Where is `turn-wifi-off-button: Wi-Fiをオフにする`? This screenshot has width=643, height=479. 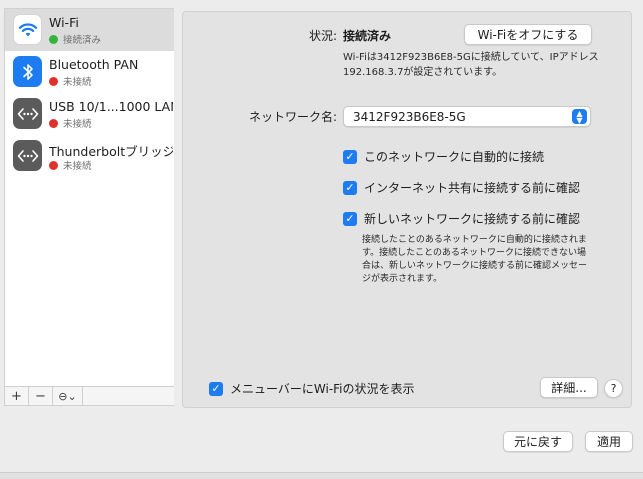
turn-wifi-off-button: Wi-Fiをオフにする is located at coordinates (528, 34).